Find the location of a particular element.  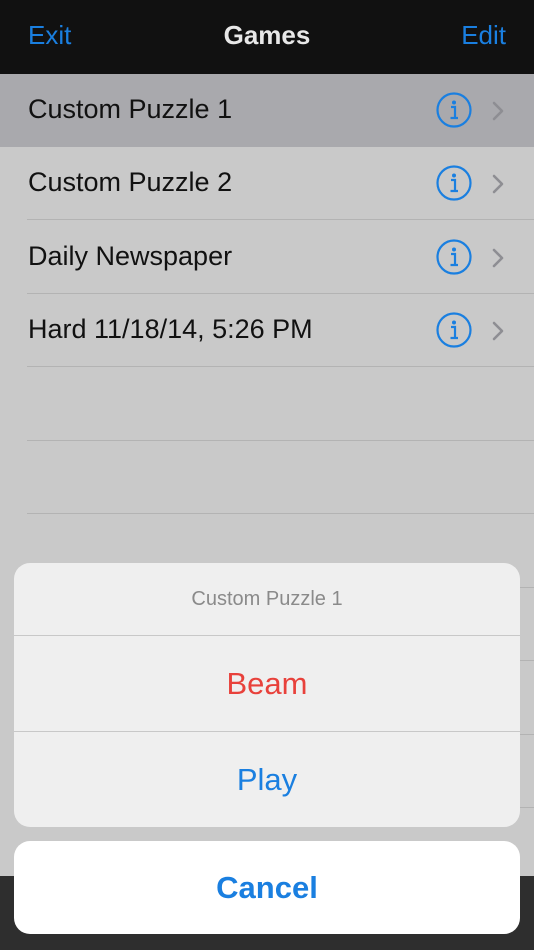

list-item: Custom Puzzle 1 is located at coordinates (267, 110).